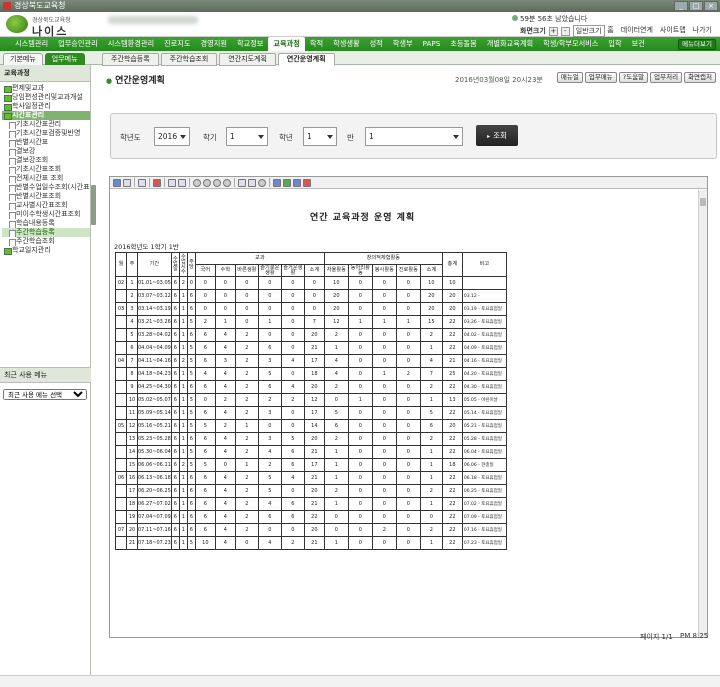 Image resolution: width=720 pixels, height=687 pixels. I want to click on tree-item: 반별시간표, so click(46, 142).